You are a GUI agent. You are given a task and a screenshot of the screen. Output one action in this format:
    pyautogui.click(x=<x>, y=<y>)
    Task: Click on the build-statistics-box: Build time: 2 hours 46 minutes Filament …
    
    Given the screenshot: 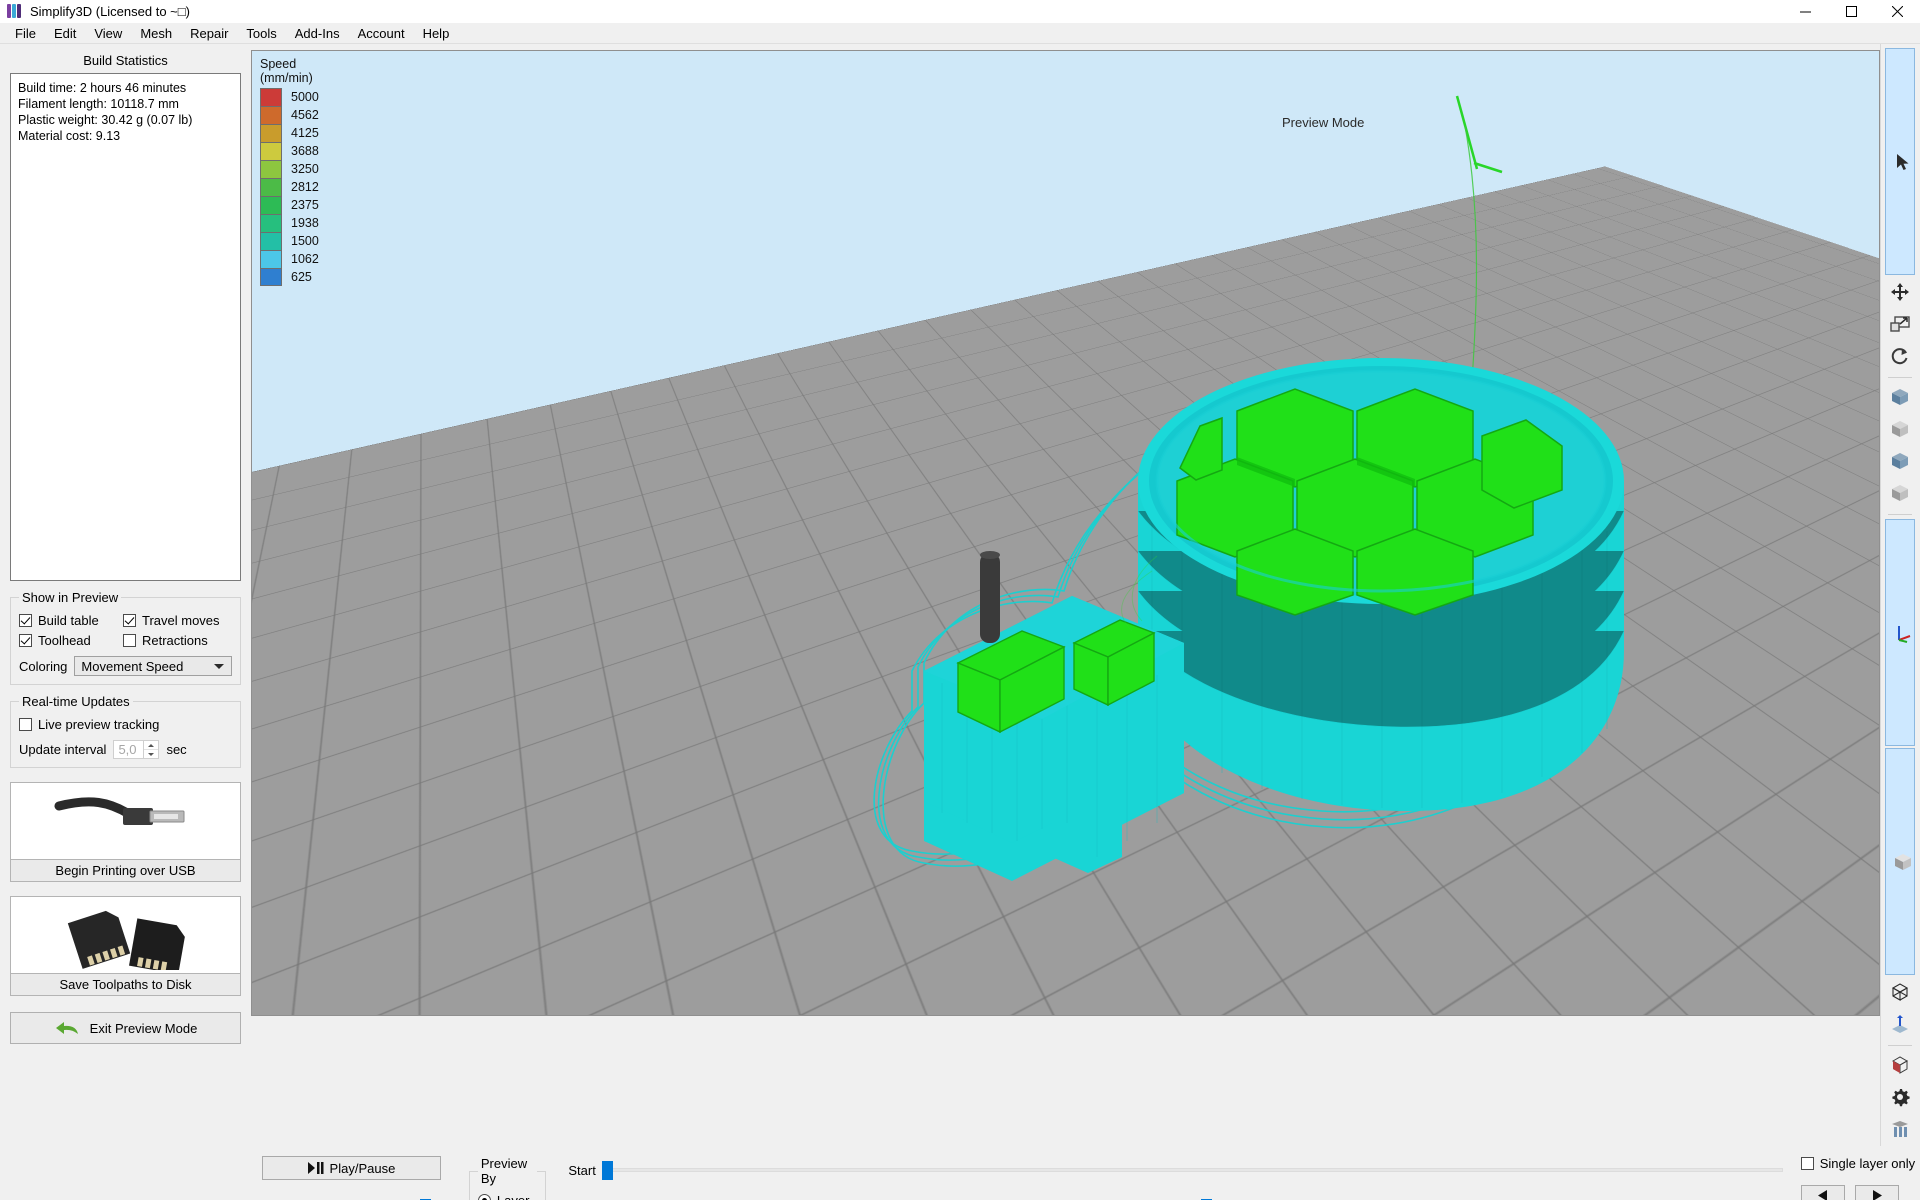 What is the action you would take?
    pyautogui.click(x=125, y=327)
    